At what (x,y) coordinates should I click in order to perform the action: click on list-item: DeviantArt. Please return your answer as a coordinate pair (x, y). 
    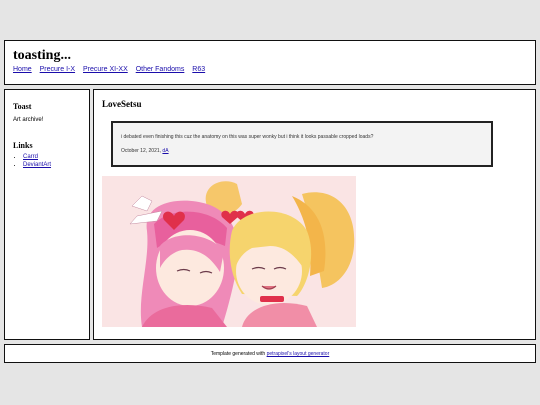
    Looking at the image, I should click on (37, 165).